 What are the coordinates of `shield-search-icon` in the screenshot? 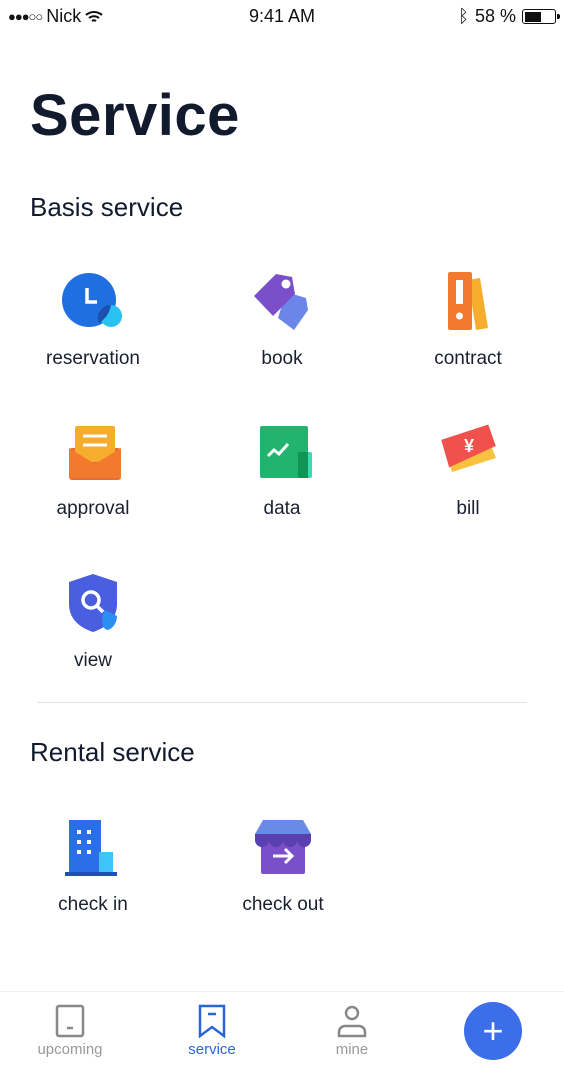 It's located at (93, 603).